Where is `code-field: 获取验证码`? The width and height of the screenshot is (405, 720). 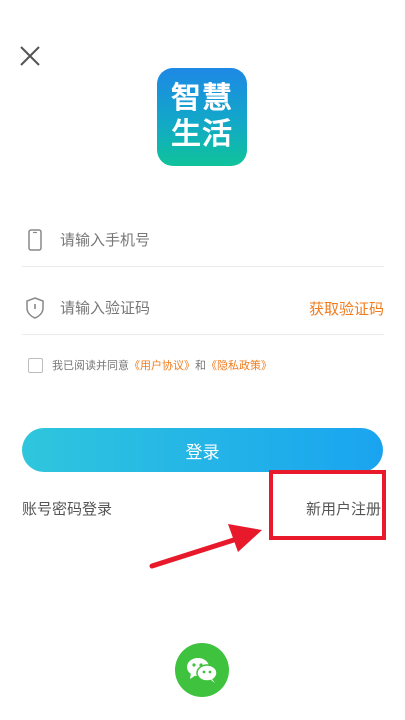
code-field: 获取验证码 is located at coordinates (203, 308).